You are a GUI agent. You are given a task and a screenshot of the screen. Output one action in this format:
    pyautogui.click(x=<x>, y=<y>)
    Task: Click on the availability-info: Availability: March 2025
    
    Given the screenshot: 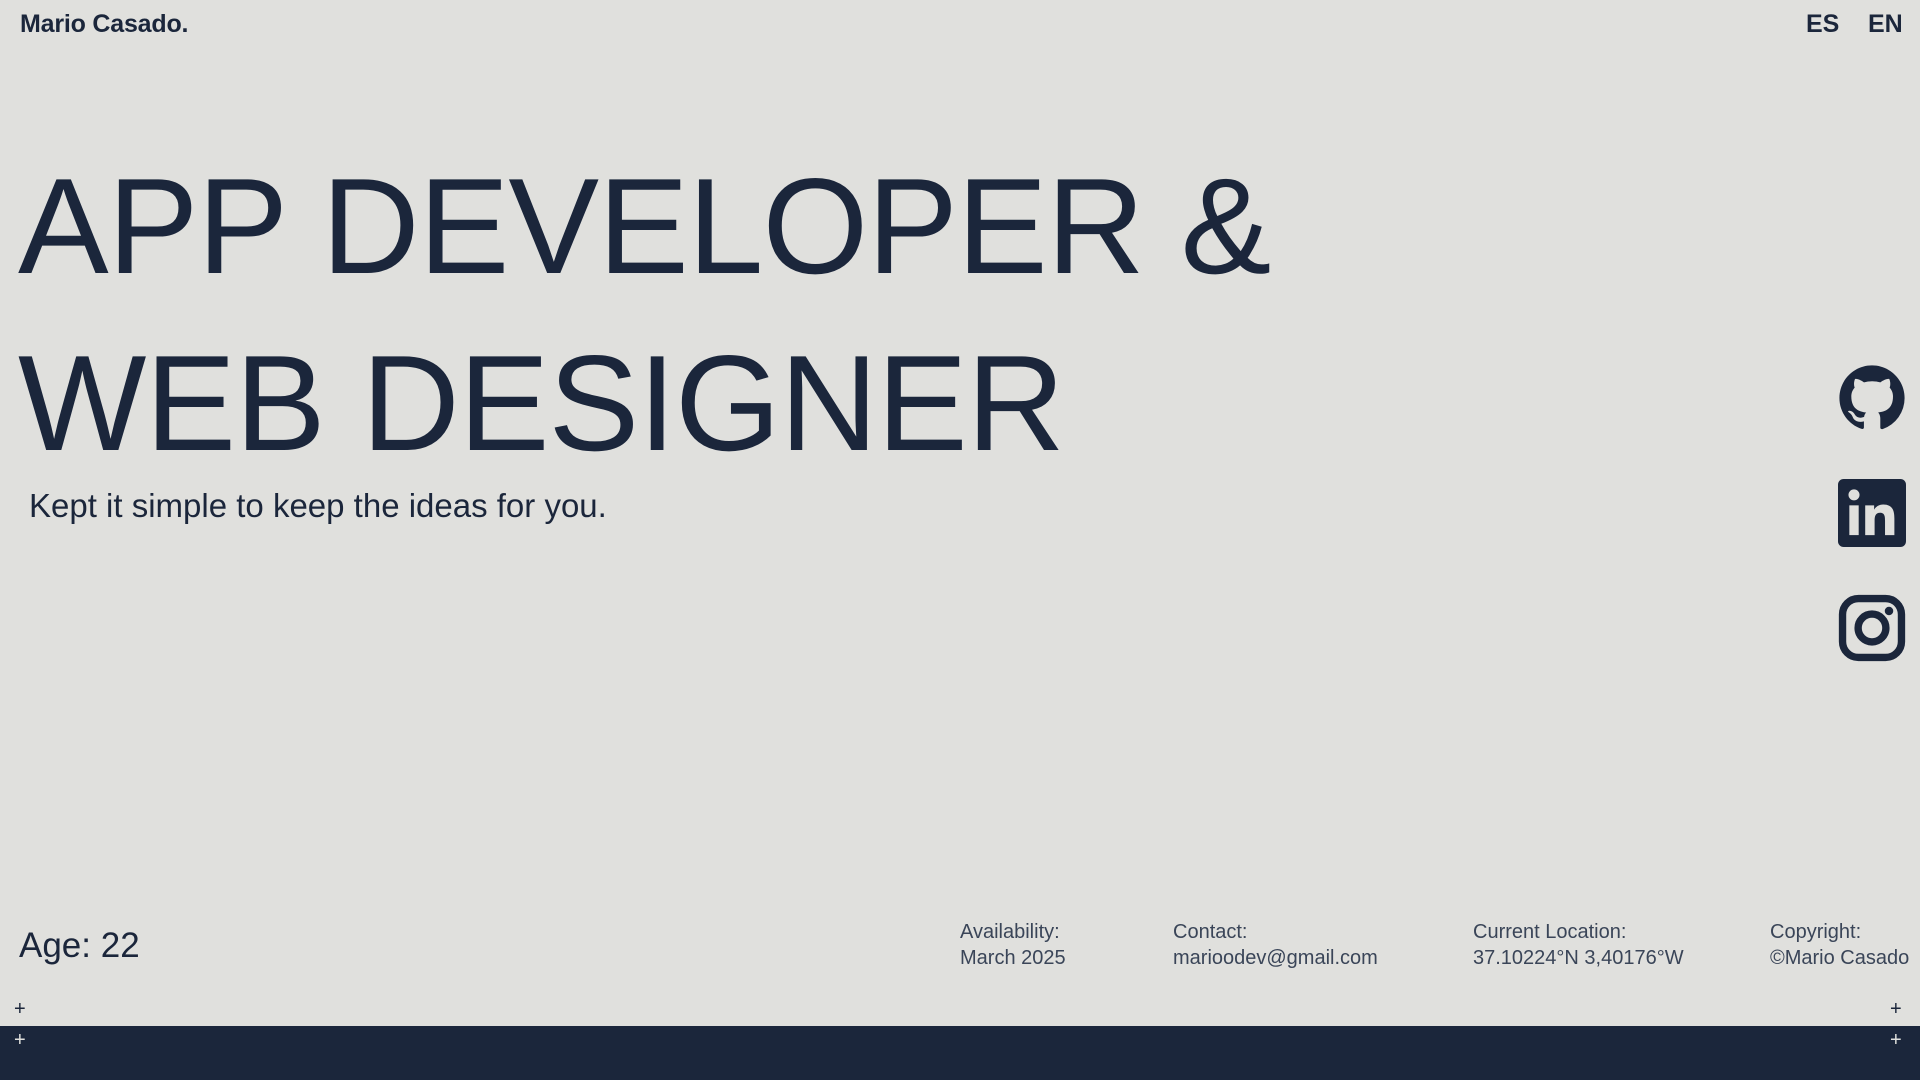 What is the action you would take?
    pyautogui.click(x=1013, y=945)
    